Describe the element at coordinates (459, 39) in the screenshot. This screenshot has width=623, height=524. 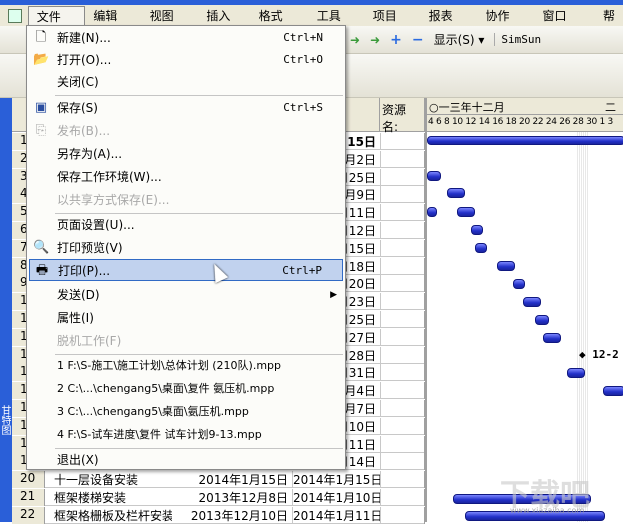
I see `show-dropdown: 显示(S) ▾` at that location.